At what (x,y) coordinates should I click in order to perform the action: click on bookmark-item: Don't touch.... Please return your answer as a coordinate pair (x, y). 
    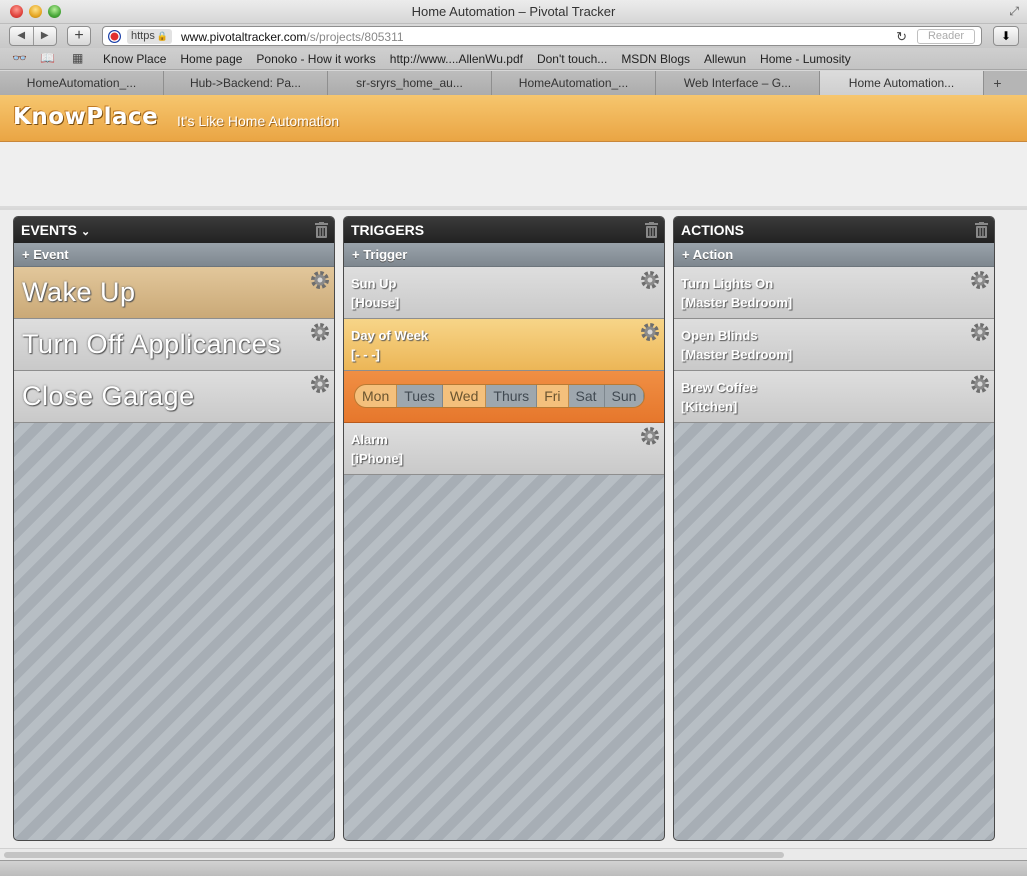
    Looking at the image, I should click on (572, 59).